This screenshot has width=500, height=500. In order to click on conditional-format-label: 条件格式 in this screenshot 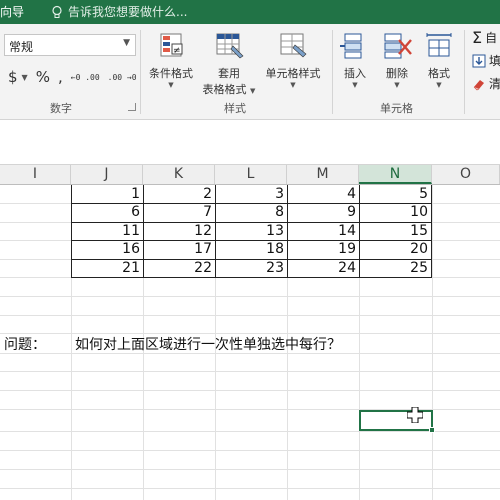, I will do `click(171, 73)`.